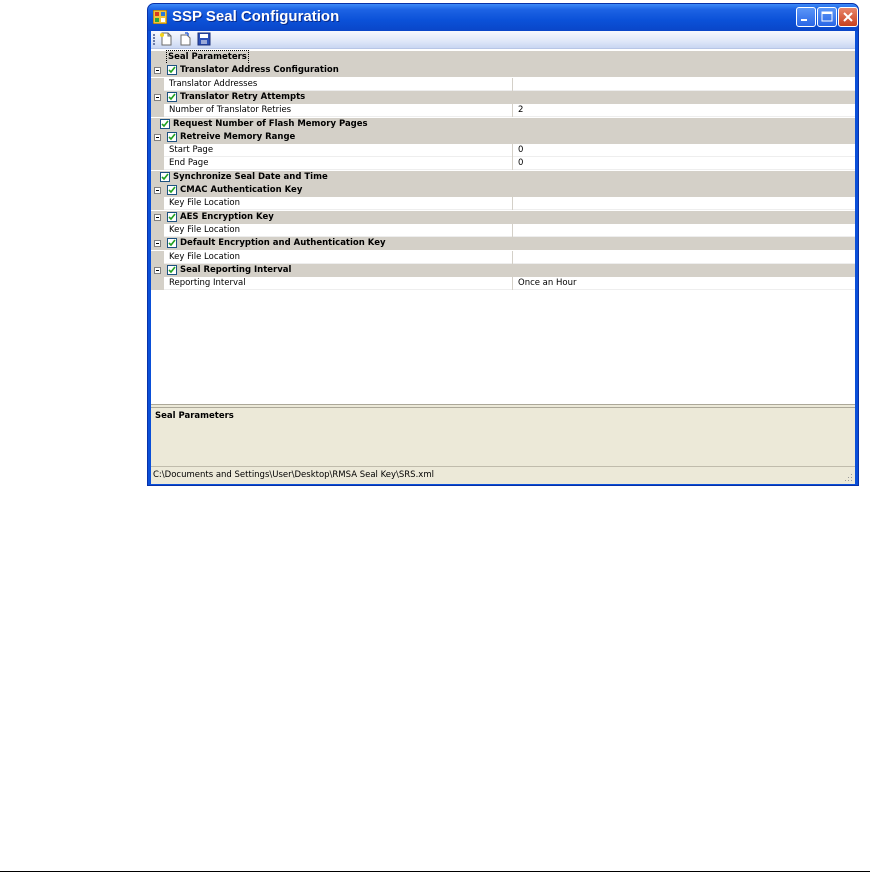 This screenshot has height=873, width=870. Describe the element at coordinates (185, 39) in the screenshot. I see `open-file-icon` at that location.